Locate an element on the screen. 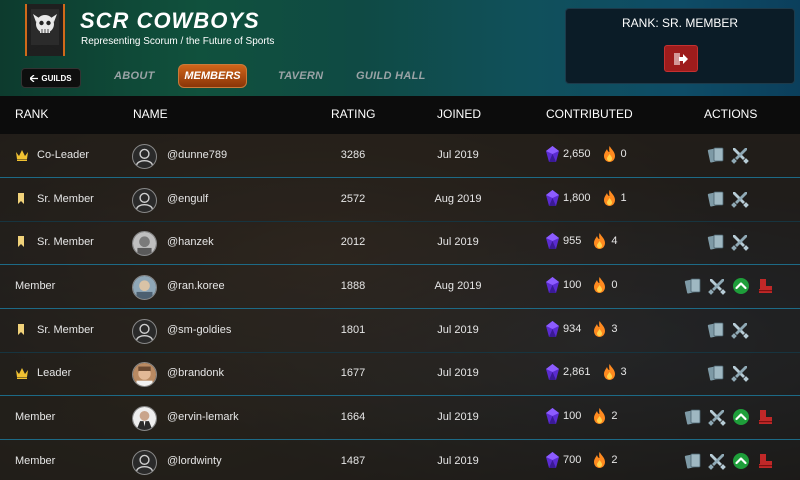  tab-guild-hall: GUILD HALL is located at coordinates (391, 76).